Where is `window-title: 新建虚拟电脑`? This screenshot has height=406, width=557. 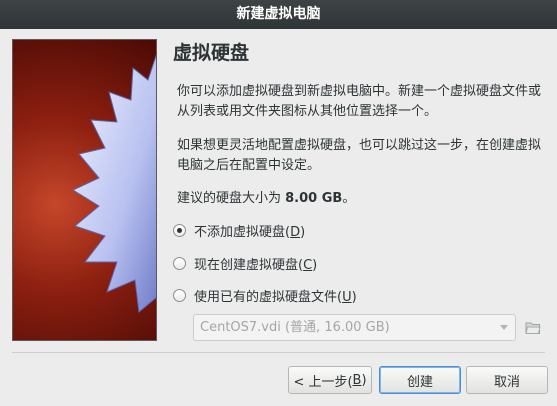 window-title: 新建虚拟电脑 is located at coordinates (278, 14).